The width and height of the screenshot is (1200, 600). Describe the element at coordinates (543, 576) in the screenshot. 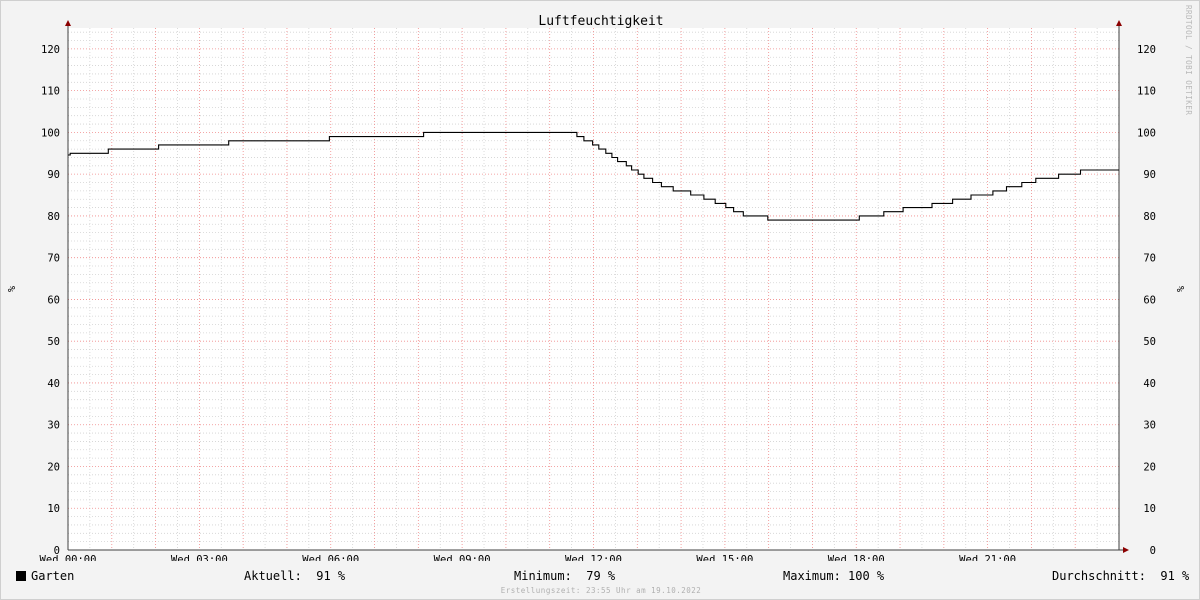

I see `minimum-label: Minimum:` at that location.